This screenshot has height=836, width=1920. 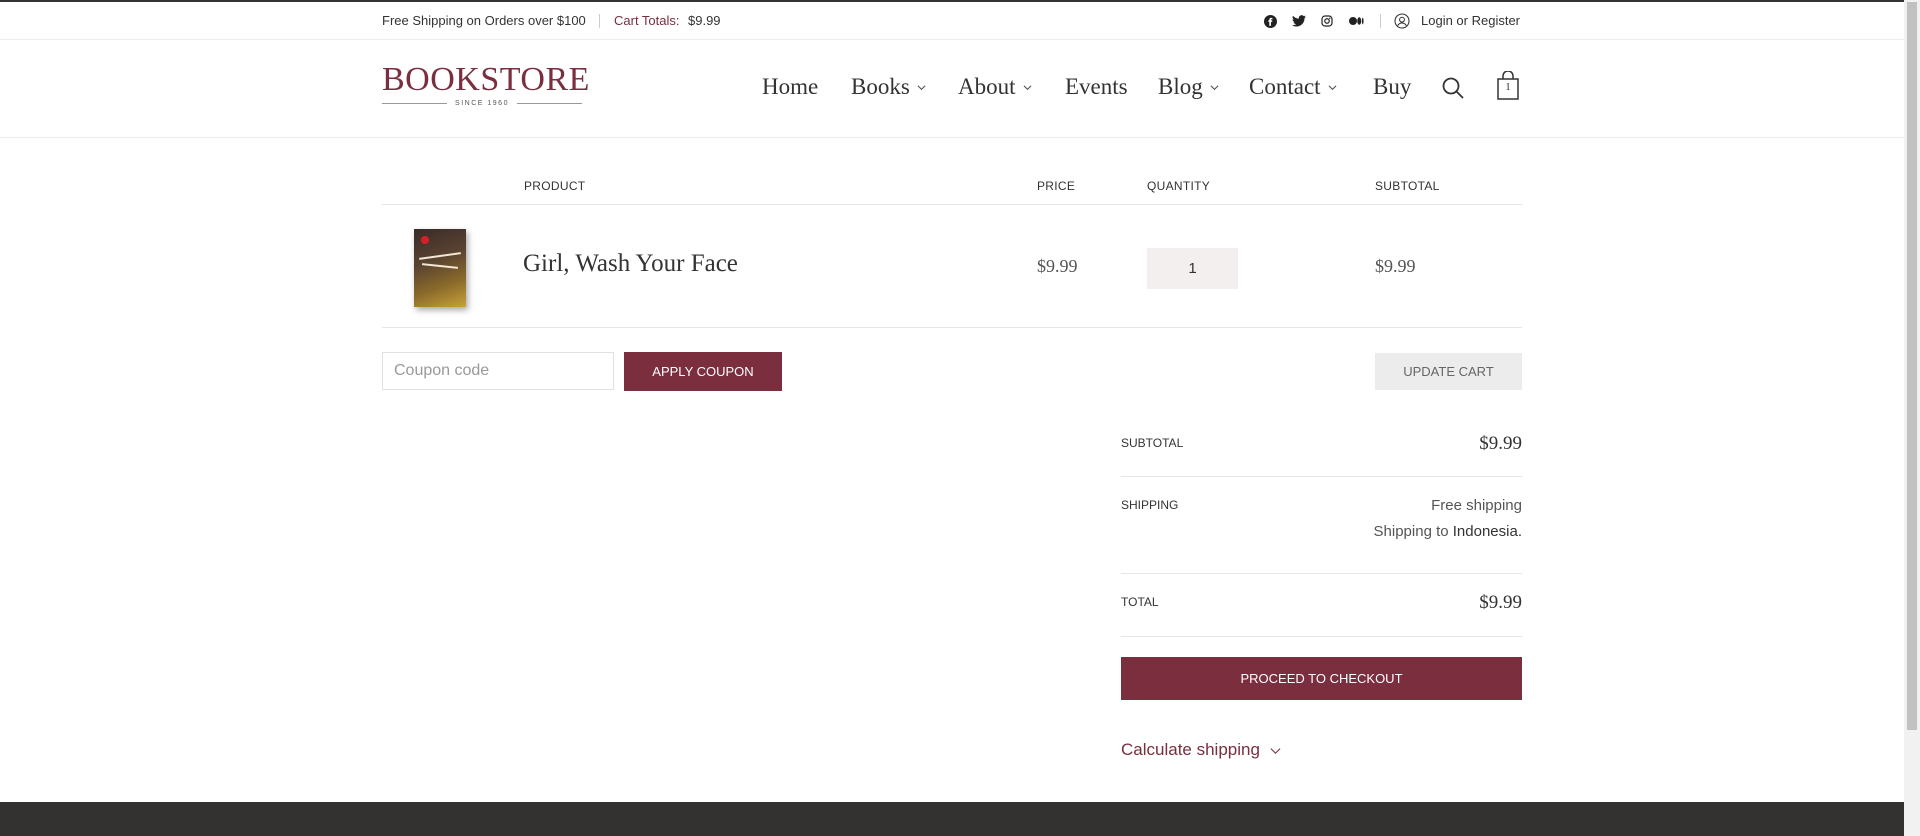 What do you see at coordinates (703, 371) in the screenshot?
I see `apply-coupon-button: APPLY COUPON` at bounding box center [703, 371].